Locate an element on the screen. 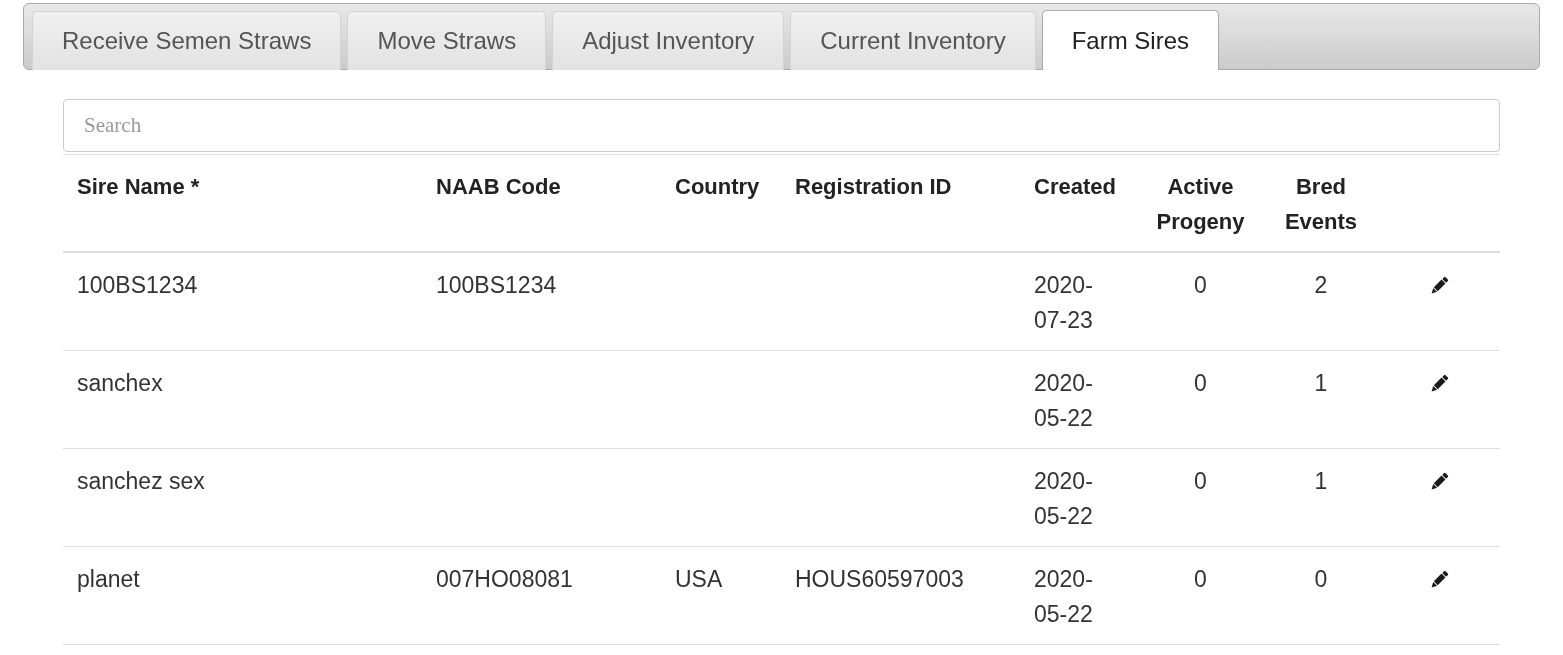  table-cell: USA is located at coordinates (721, 595).